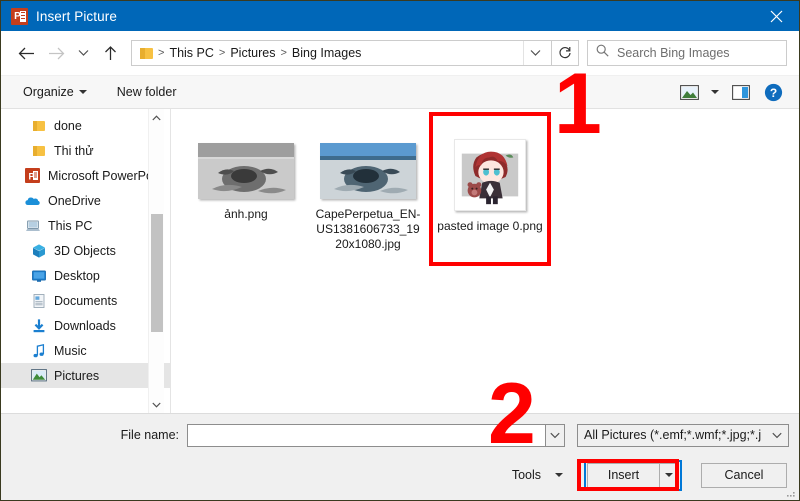 Image resolution: width=800 pixels, height=501 pixels. What do you see at coordinates (490, 175) in the screenshot?
I see `anime-chibi-thumbnail` at bounding box center [490, 175].